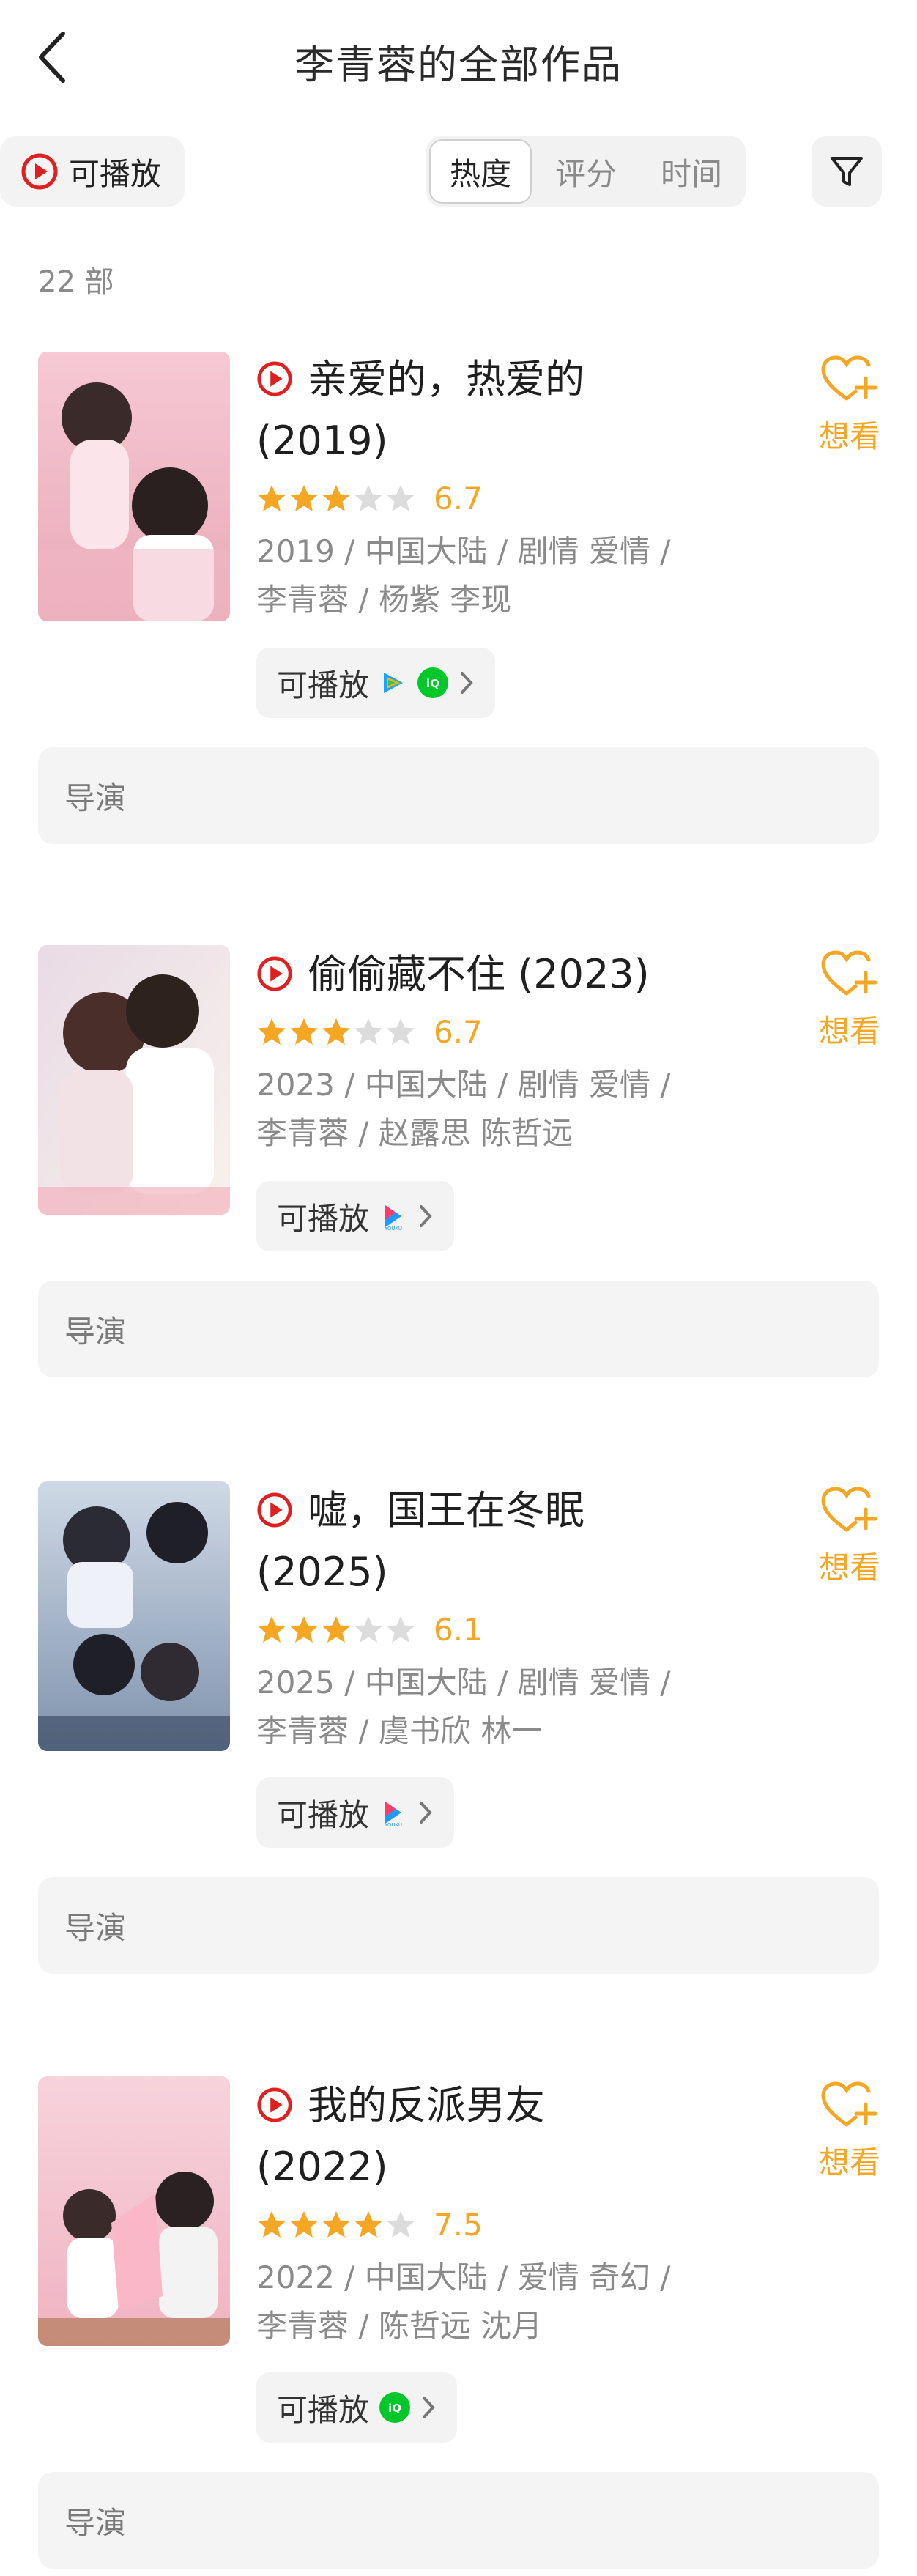 The image size is (917, 2576). I want to click on rating-value: 6.1, so click(459, 1630).